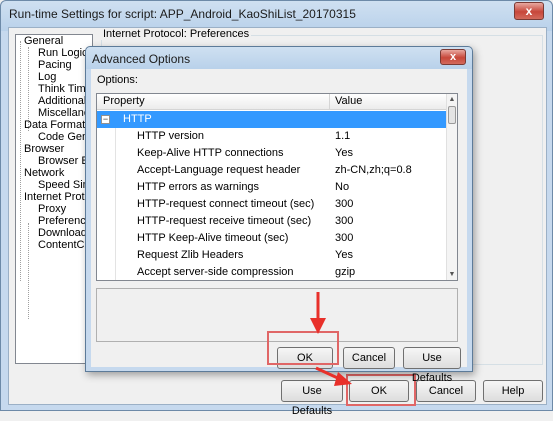  What do you see at coordinates (272, 136) in the screenshot?
I see `table-row: HTTP version 1.1` at bounding box center [272, 136].